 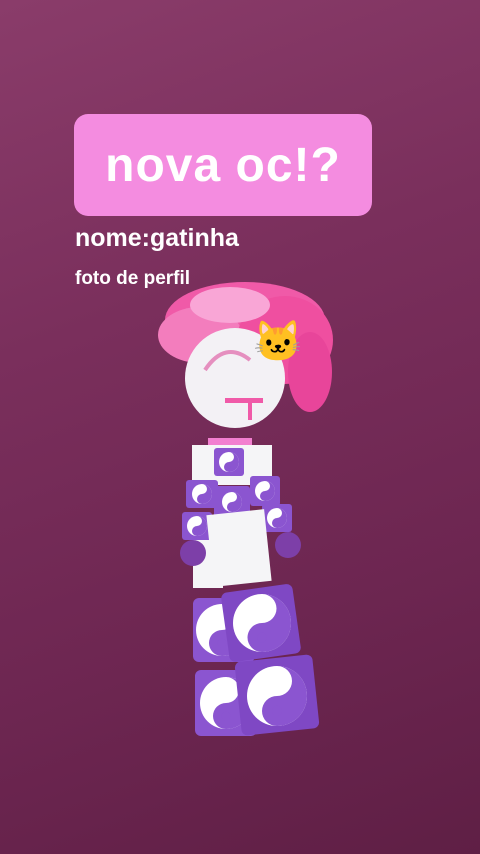 I want to click on avatar-left-hand, so click(x=193, y=553).